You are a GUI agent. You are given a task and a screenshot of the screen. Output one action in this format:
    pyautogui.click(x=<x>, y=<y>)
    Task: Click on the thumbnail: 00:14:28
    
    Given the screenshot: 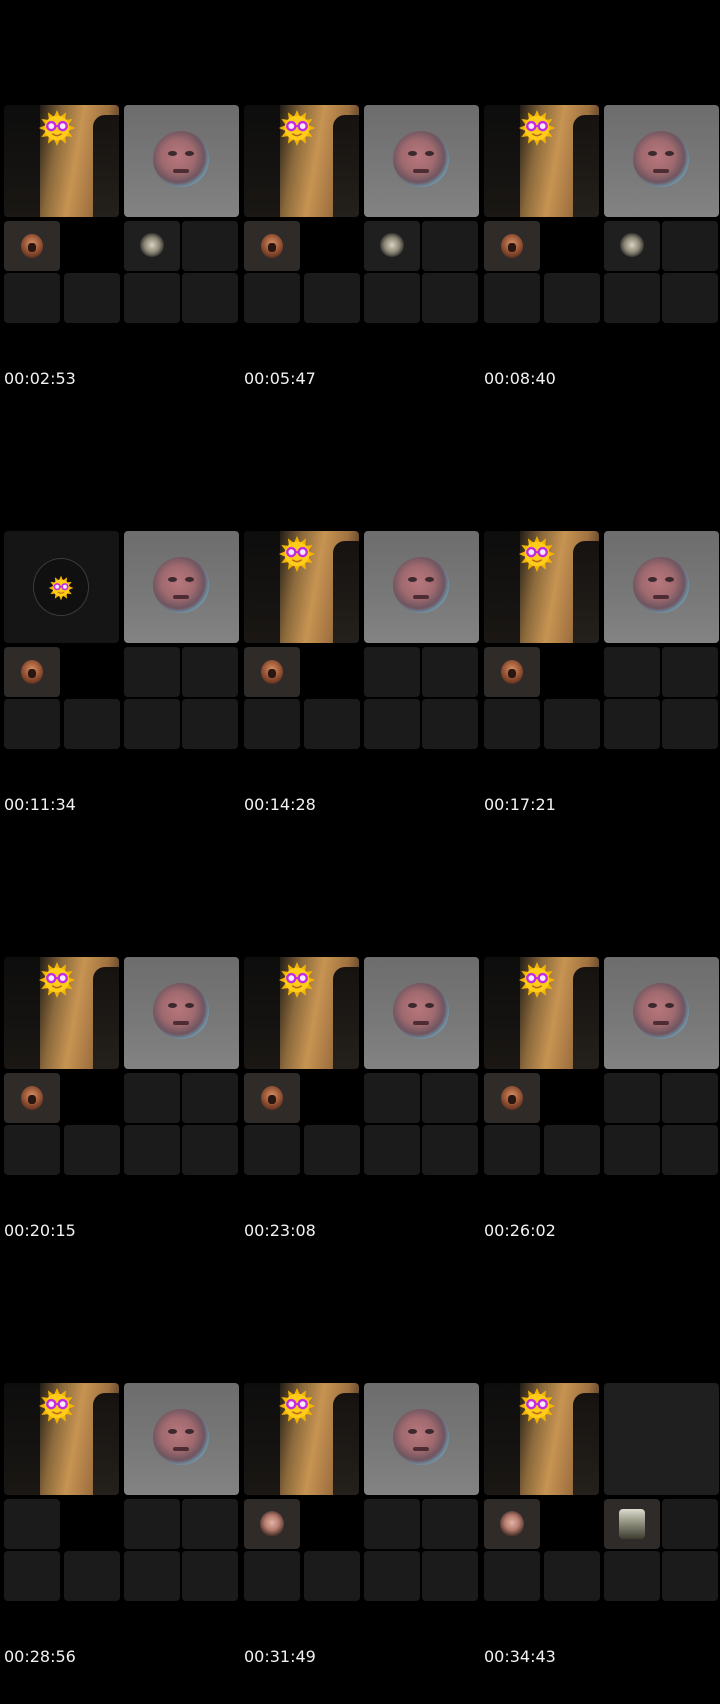 What is the action you would take?
    pyautogui.click(x=359, y=670)
    